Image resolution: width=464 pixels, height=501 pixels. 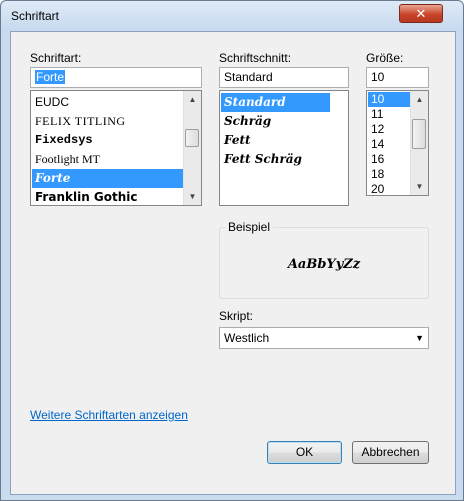 What do you see at coordinates (284, 77) in the screenshot?
I see `font-style-input: Standard` at bounding box center [284, 77].